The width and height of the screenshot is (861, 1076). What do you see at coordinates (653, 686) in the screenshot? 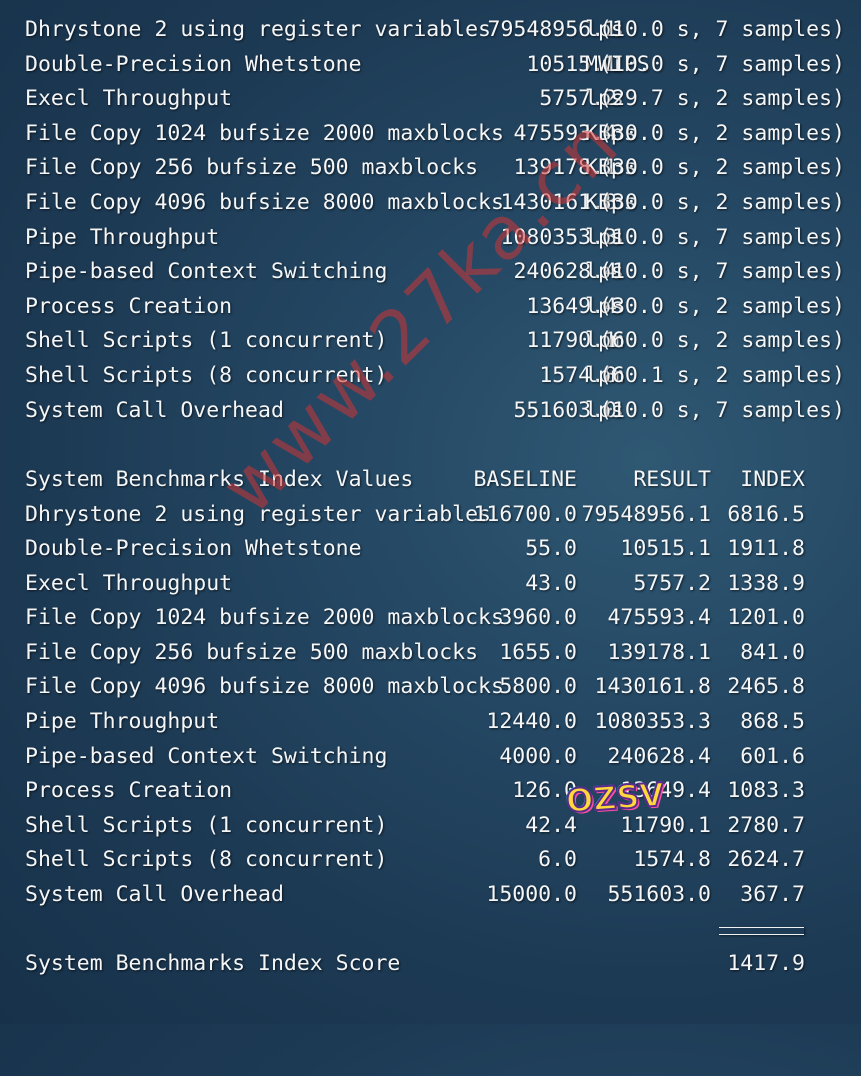
I see `index-row-result: 1430161.8` at bounding box center [653, 686].